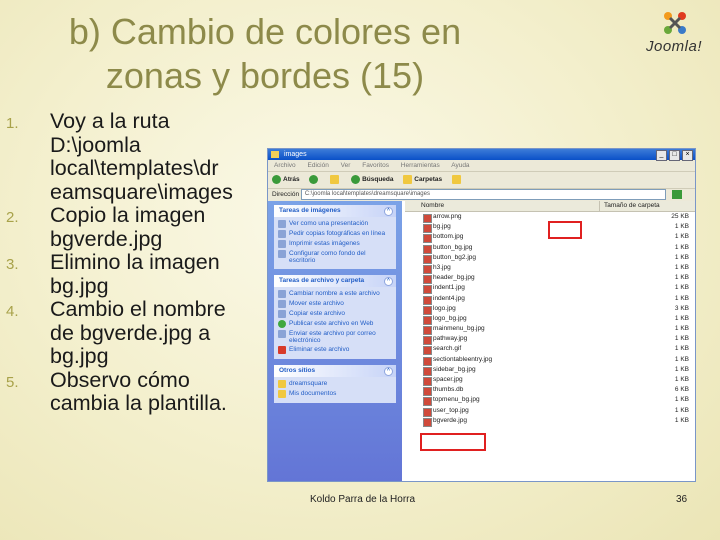 Image resolution: width=720 pixels, height=540 pixels. I want to click on file-row: search.gif 1 KB, so click(550, 350).